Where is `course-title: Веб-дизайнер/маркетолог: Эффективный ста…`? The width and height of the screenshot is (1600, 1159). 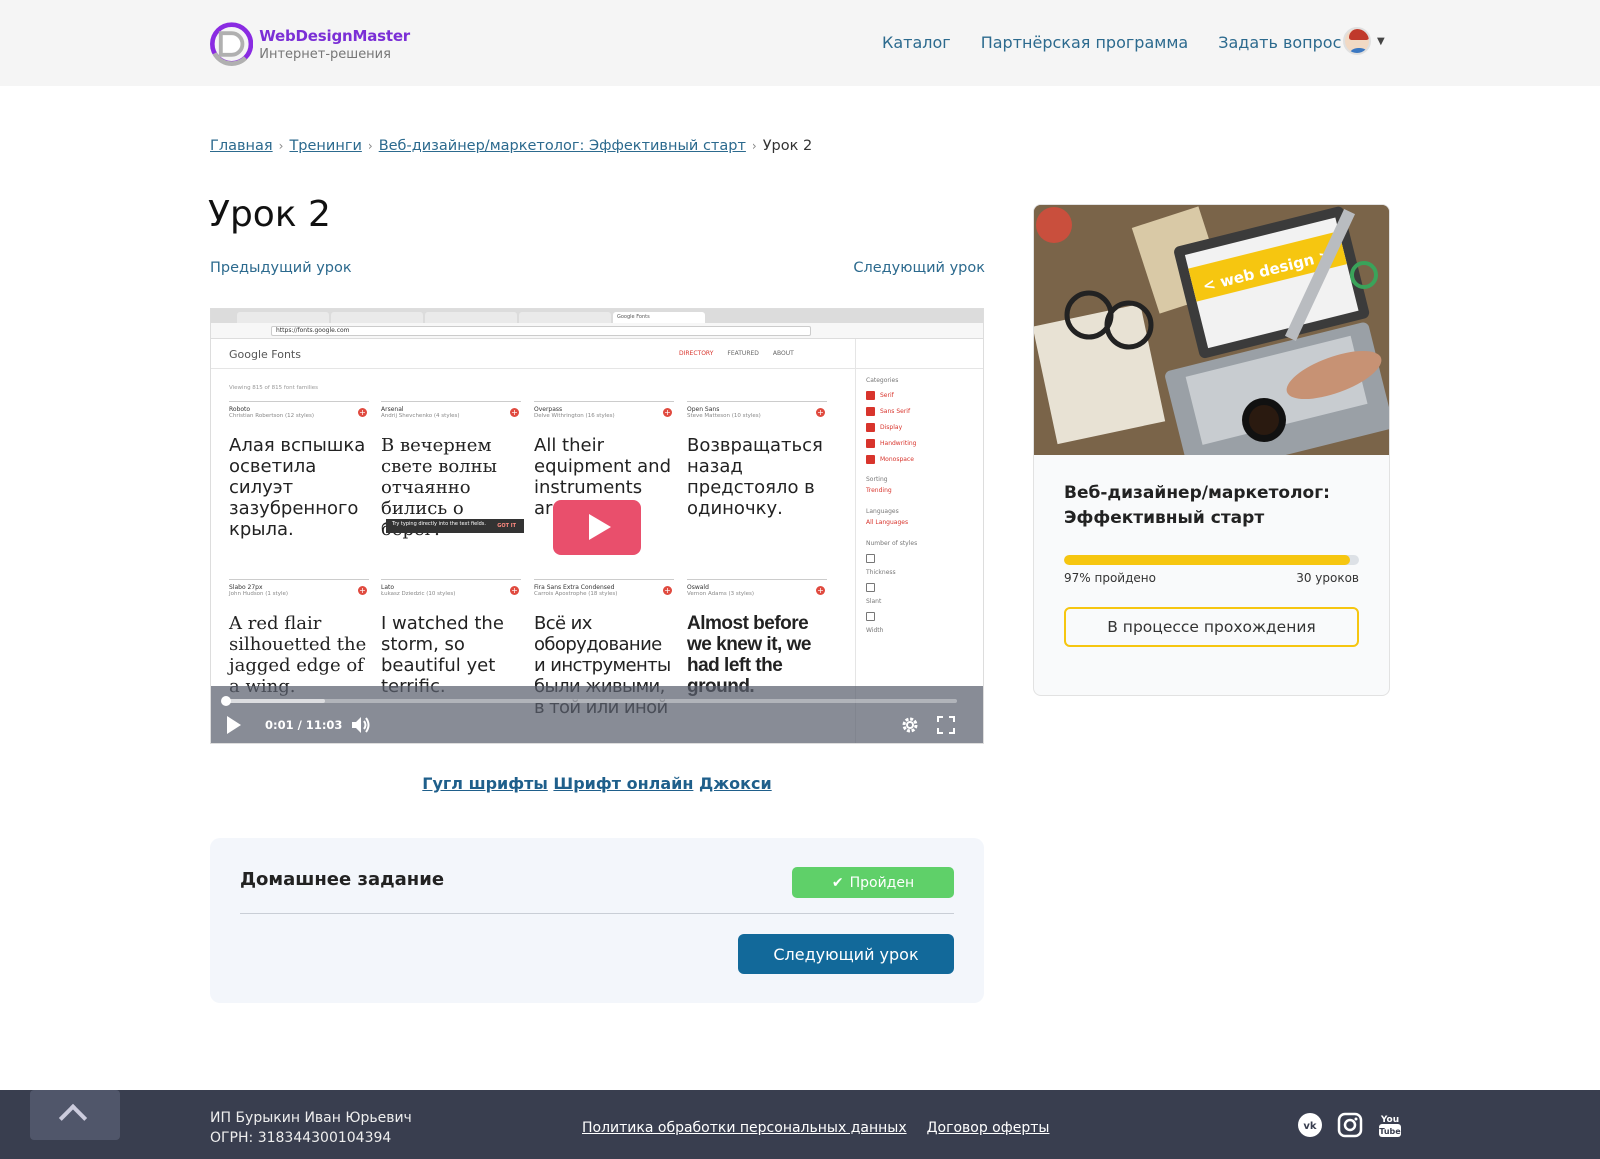 course-title: Веб-дизайнер/маркетолог: Эффективный ста… is located at coordinates (1197, 505).